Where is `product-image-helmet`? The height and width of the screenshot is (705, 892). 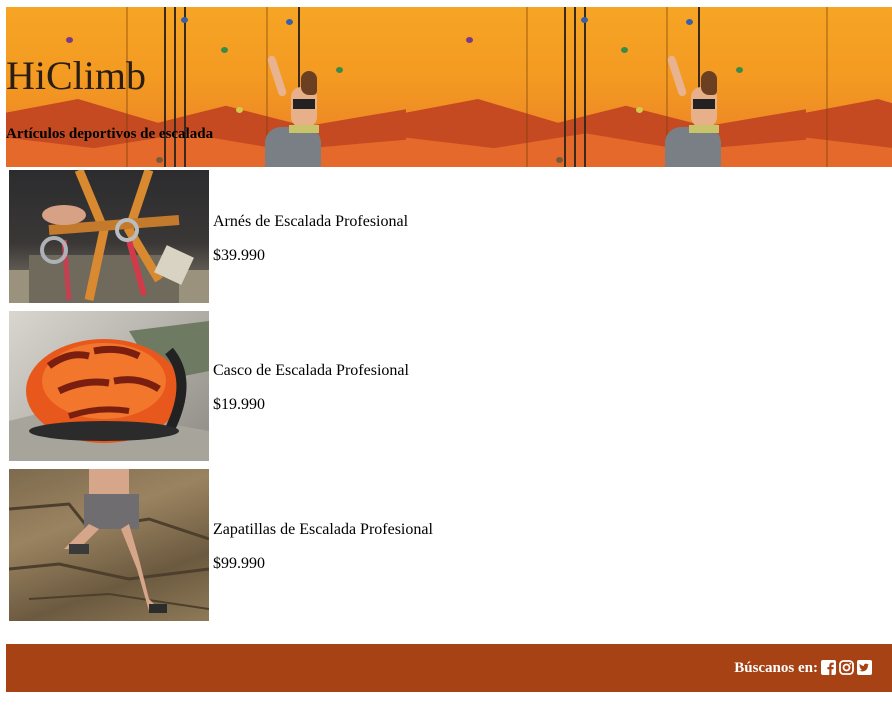 product-image-helmet is located at coordinates (109, 386).